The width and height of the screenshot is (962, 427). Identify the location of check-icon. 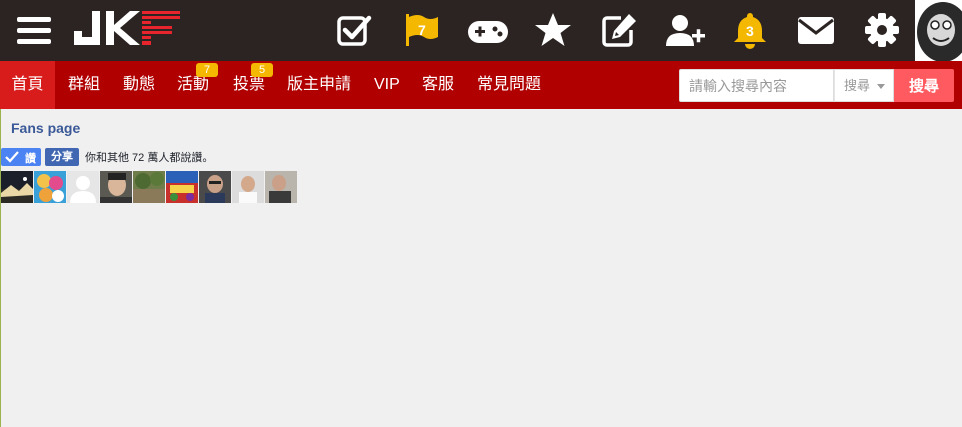
(12, 157).